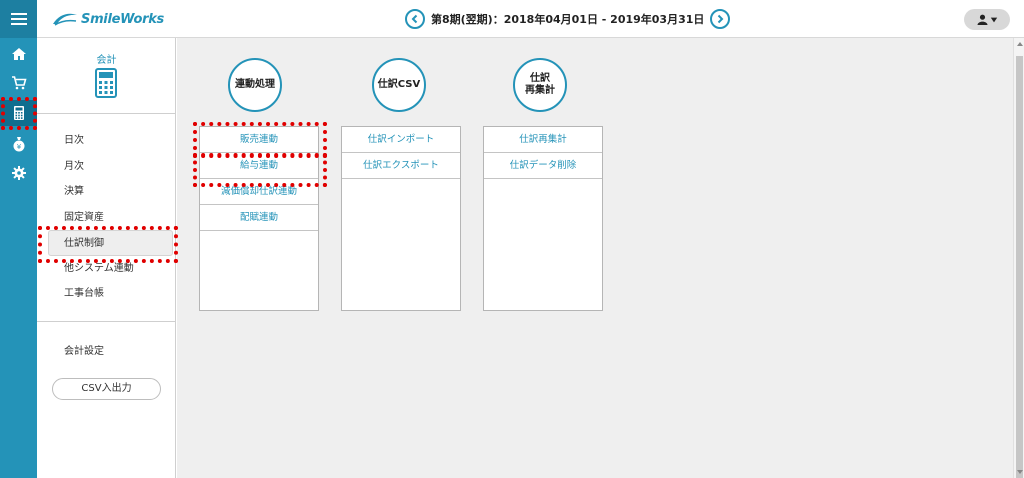 Image resolution: width=1024 pixels, height=478 pixels. I want to click on journal-import-link: 仕訳インポート, so click(401, 140).